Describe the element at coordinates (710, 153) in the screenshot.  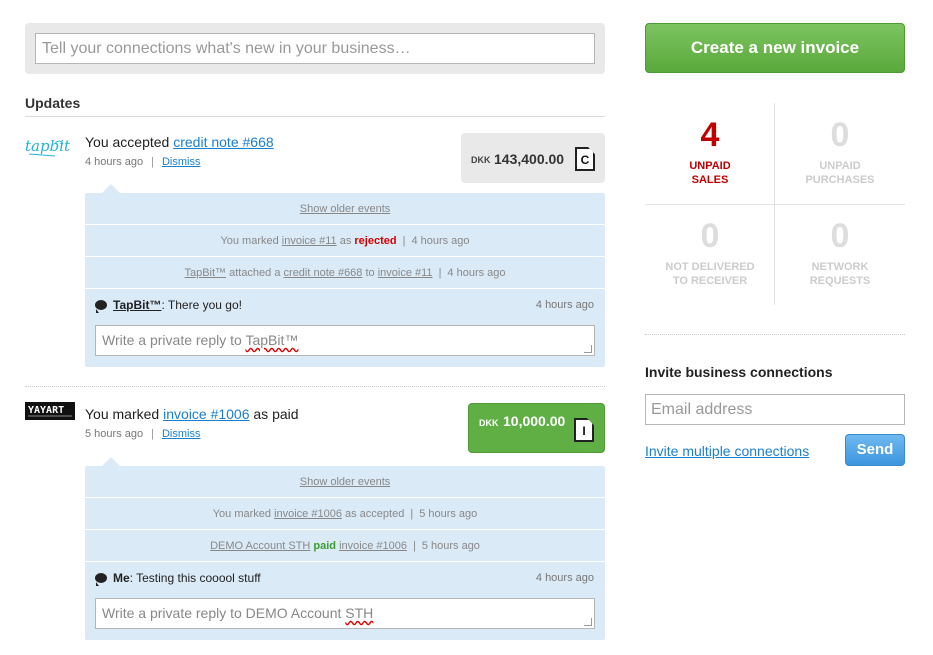
I see `stat-unpaid-sales: 4 UNPAID SALES` at that location.